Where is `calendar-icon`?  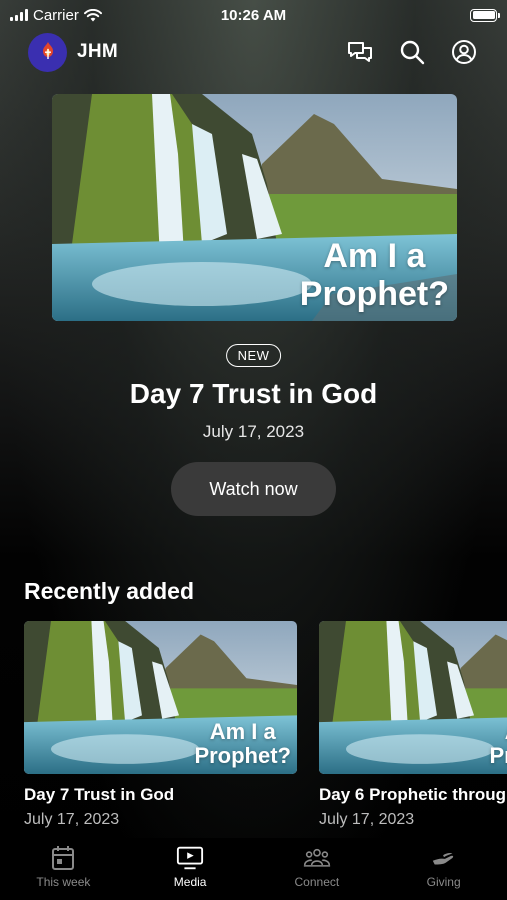
calendar-icon is located at coordinates (63, 858).